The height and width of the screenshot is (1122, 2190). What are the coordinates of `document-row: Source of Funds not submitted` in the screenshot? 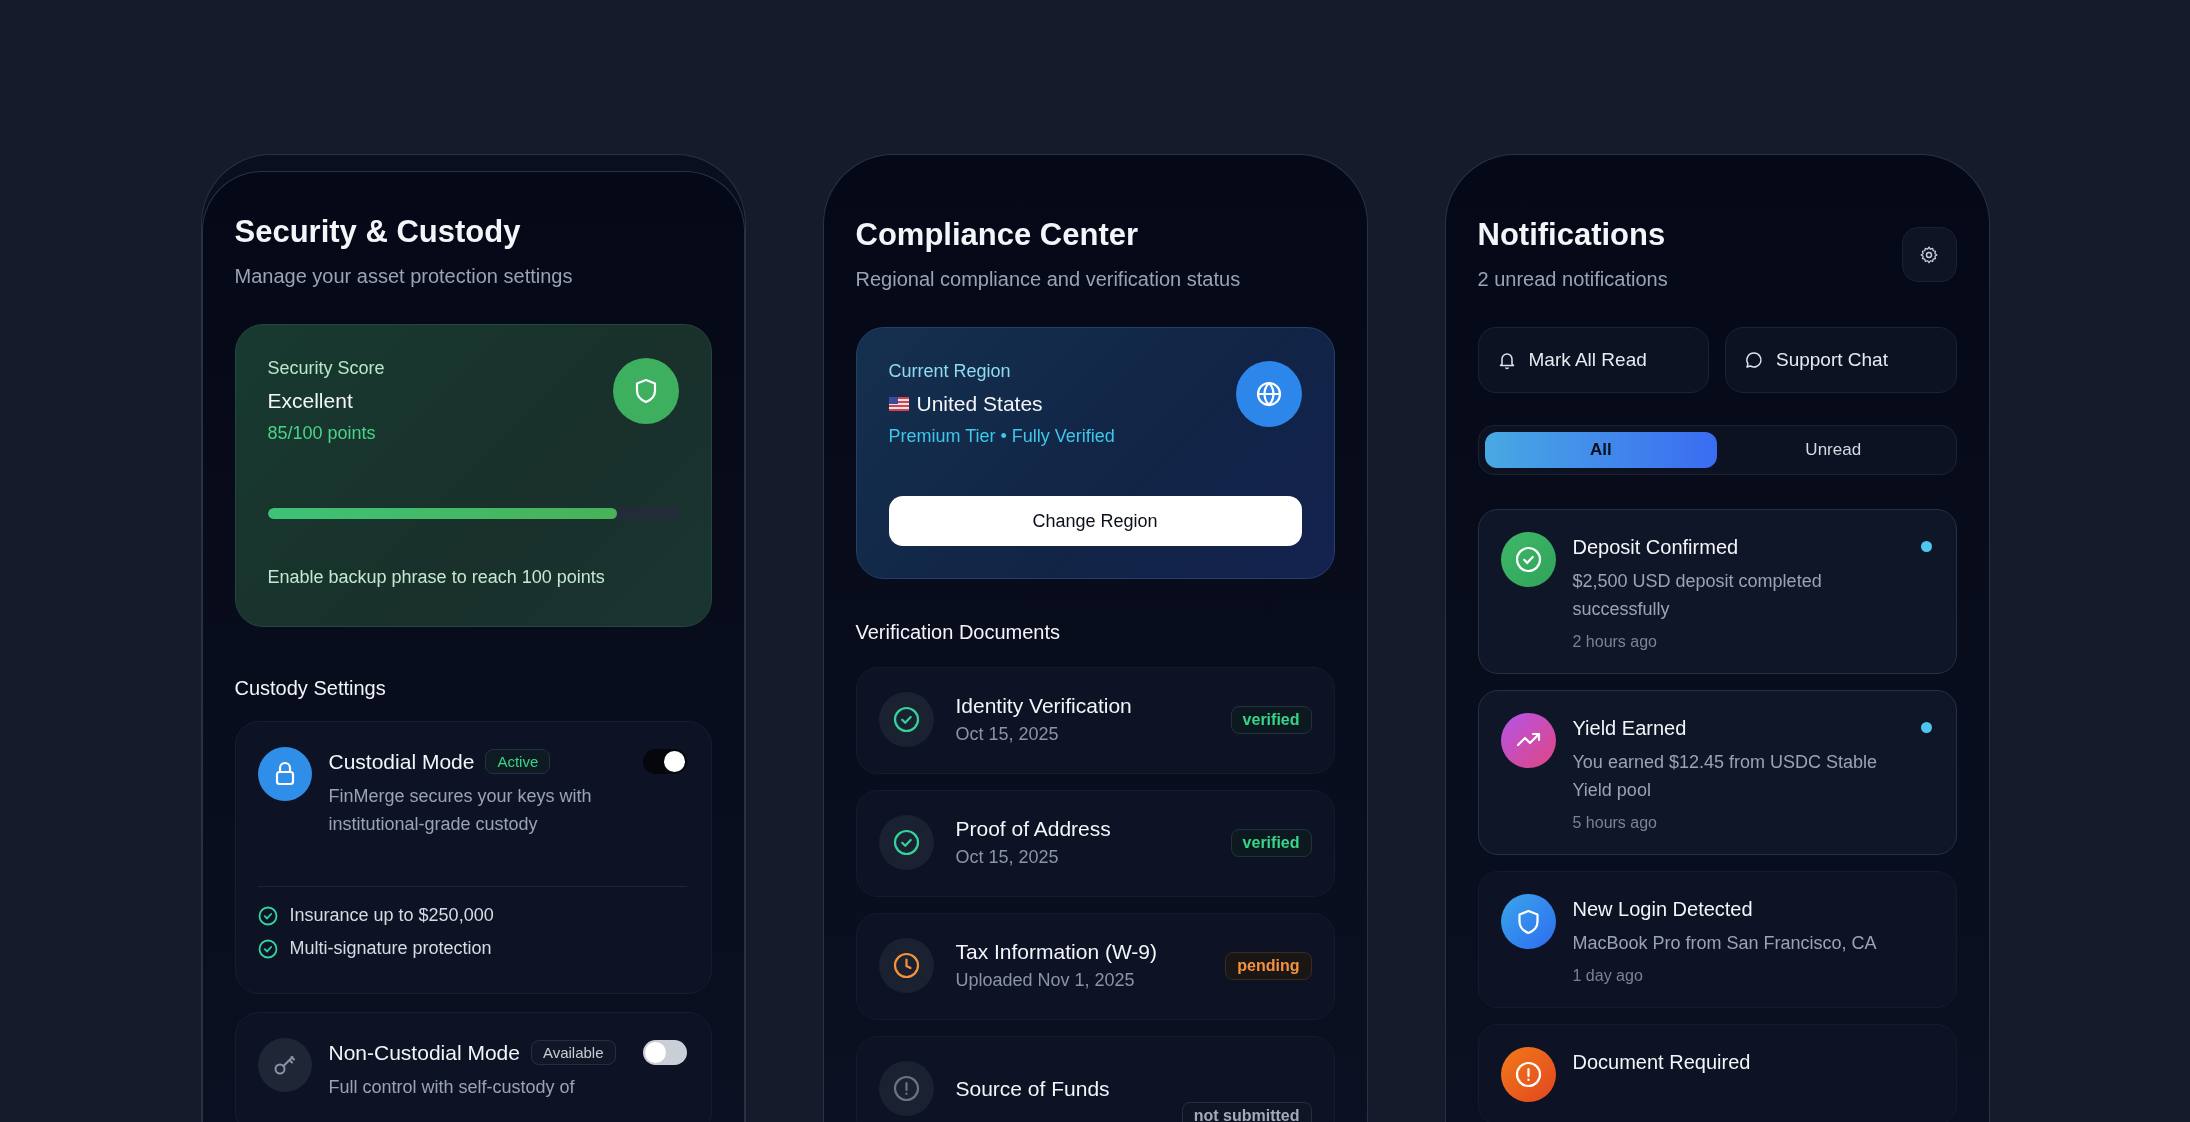 It's located at (1095, 1079).